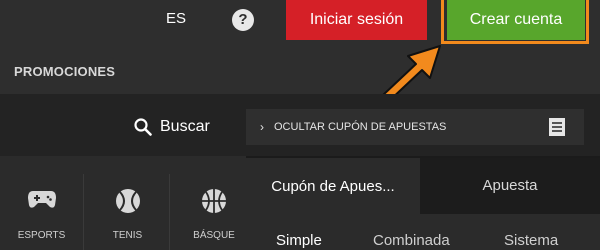  Describe the element at coordinates (262, 127) in the screenshot. I see `chevron-right-icon: ›` at that location.